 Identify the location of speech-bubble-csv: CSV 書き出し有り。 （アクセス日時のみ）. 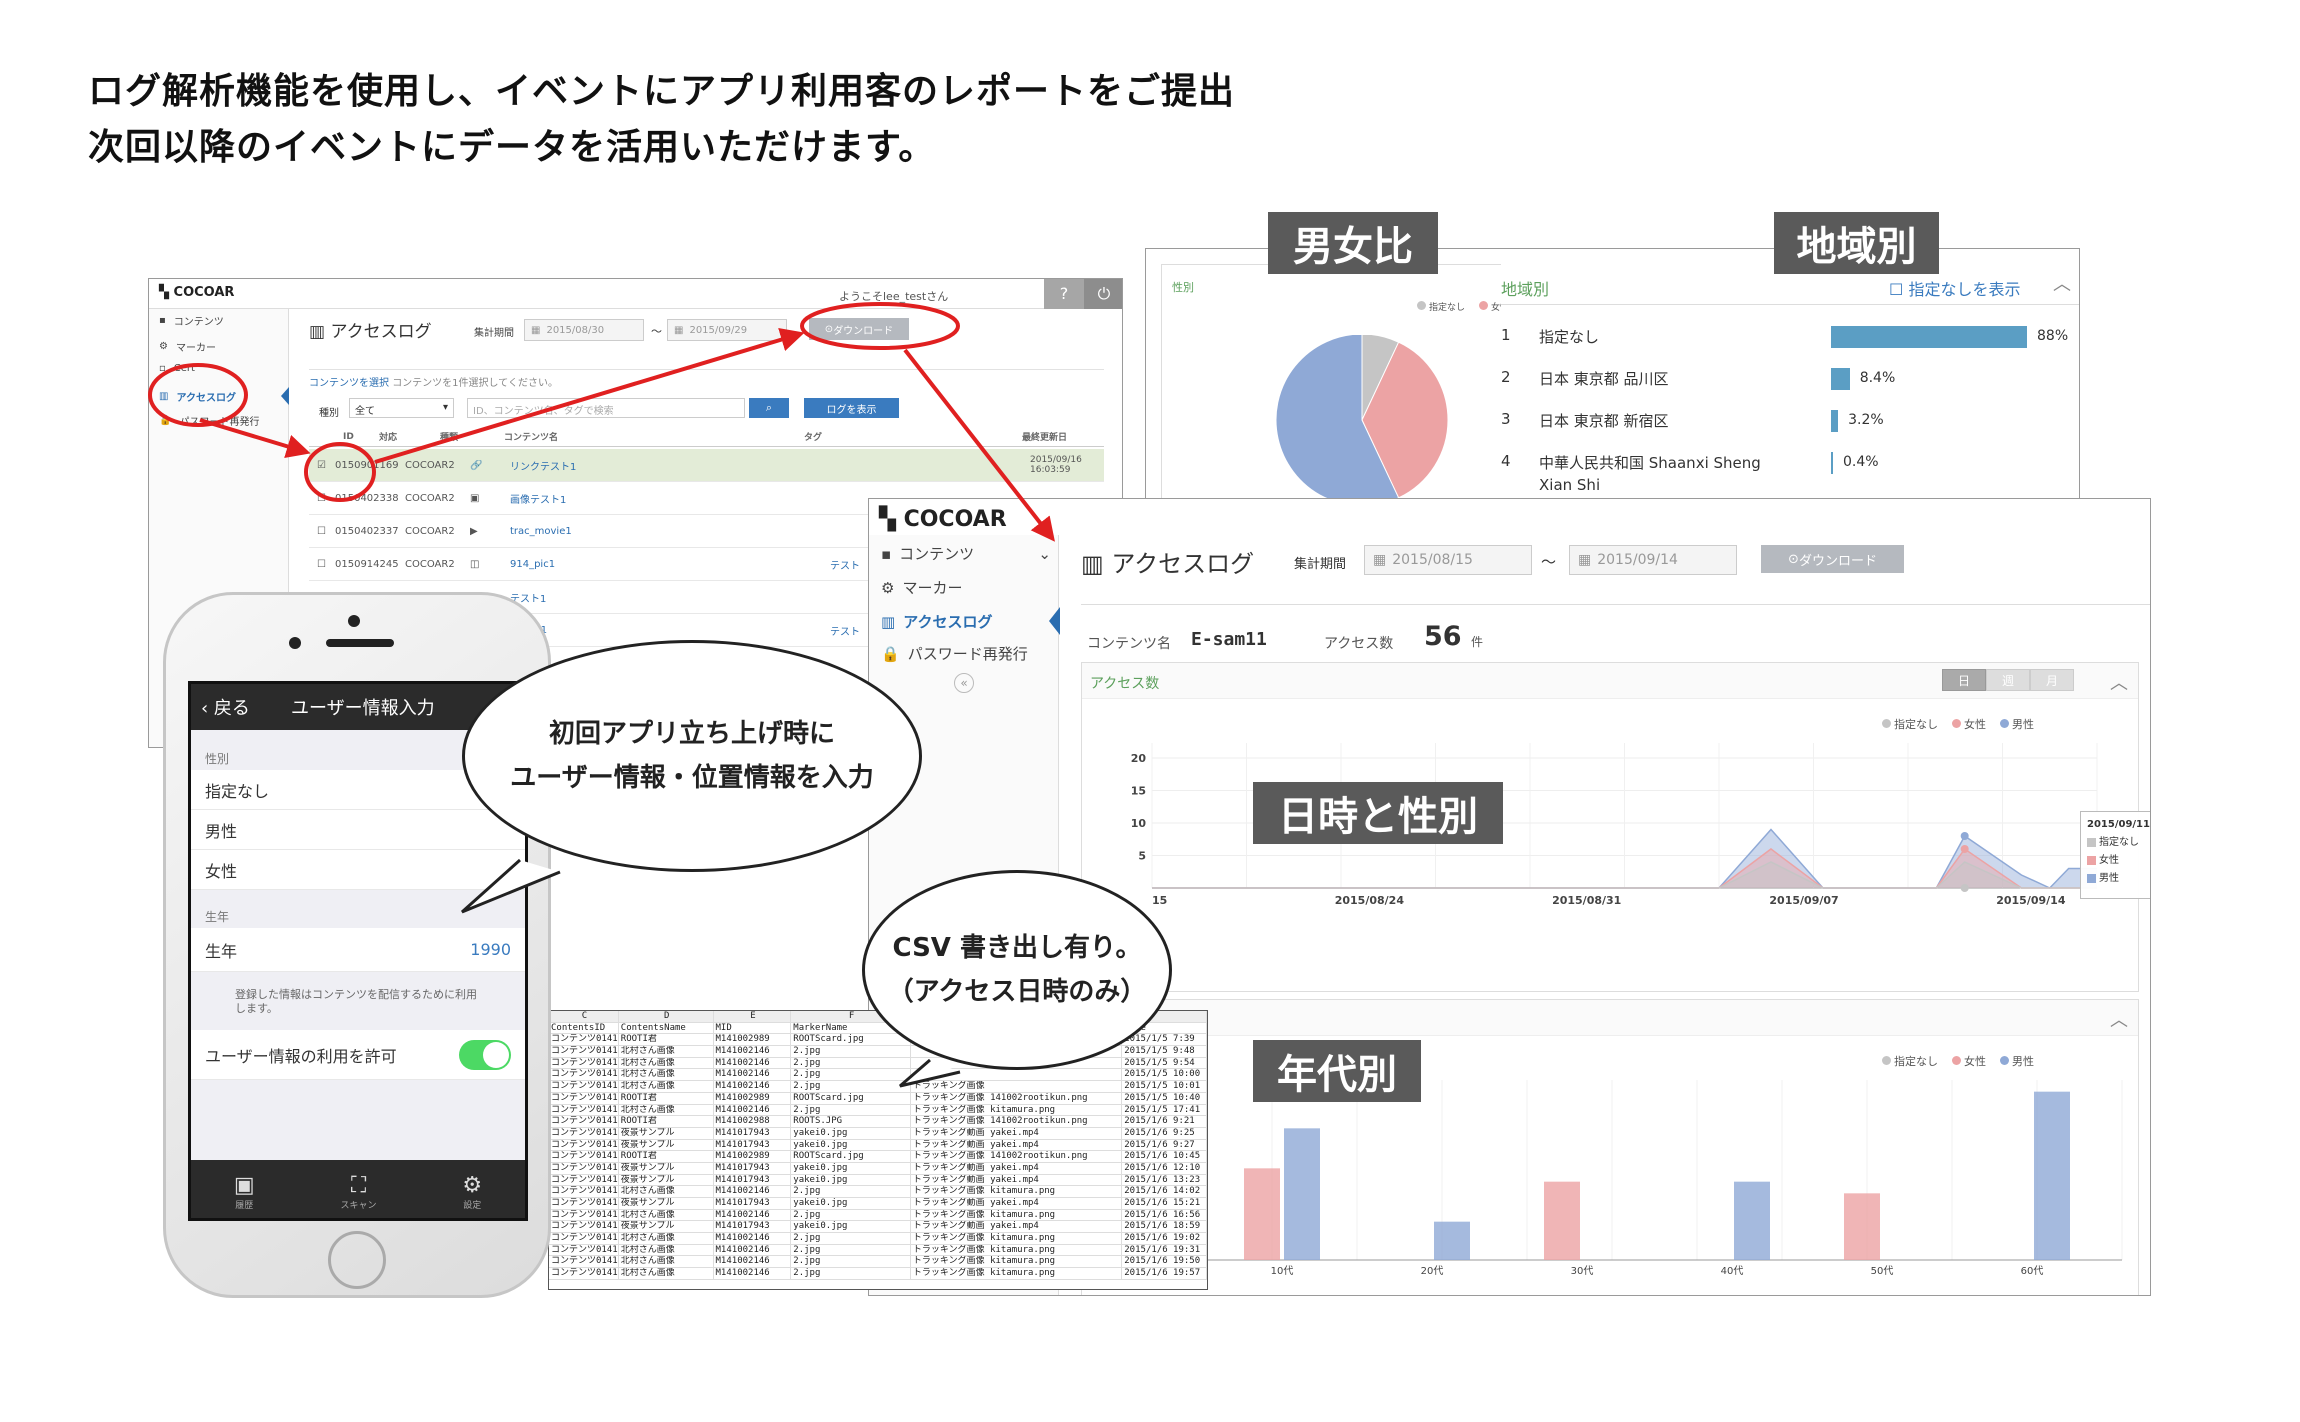
(1017, 970).